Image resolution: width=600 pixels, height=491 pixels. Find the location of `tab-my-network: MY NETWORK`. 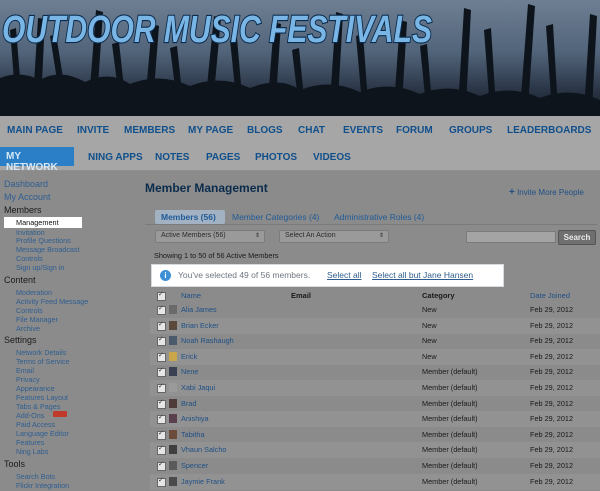

tab-my-network: MY NETWORK is located at coordinates (37, 160).